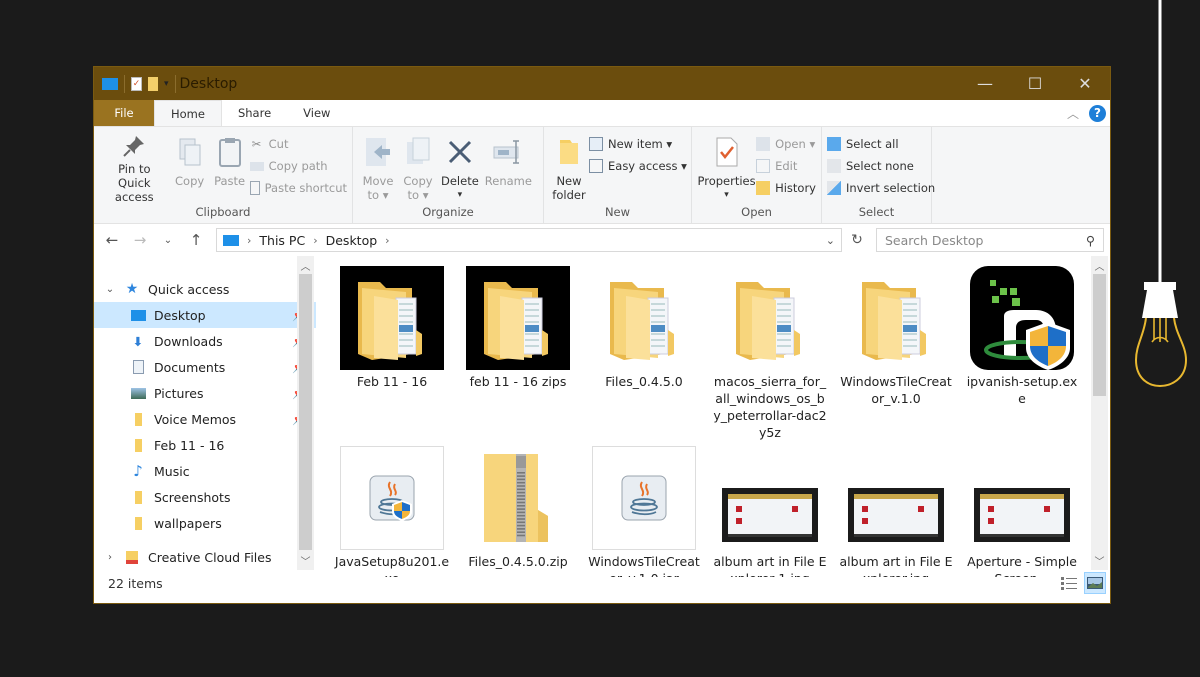 This screenshot has height=677, width=1200. I want to click on file-item: ipvanish-setup.exe, so click(1022, 336).